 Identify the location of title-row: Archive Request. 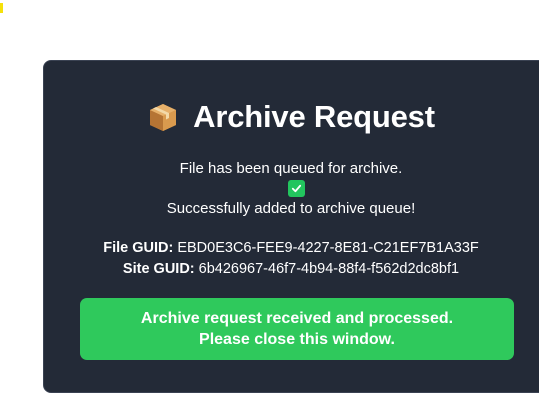
(291, 117).